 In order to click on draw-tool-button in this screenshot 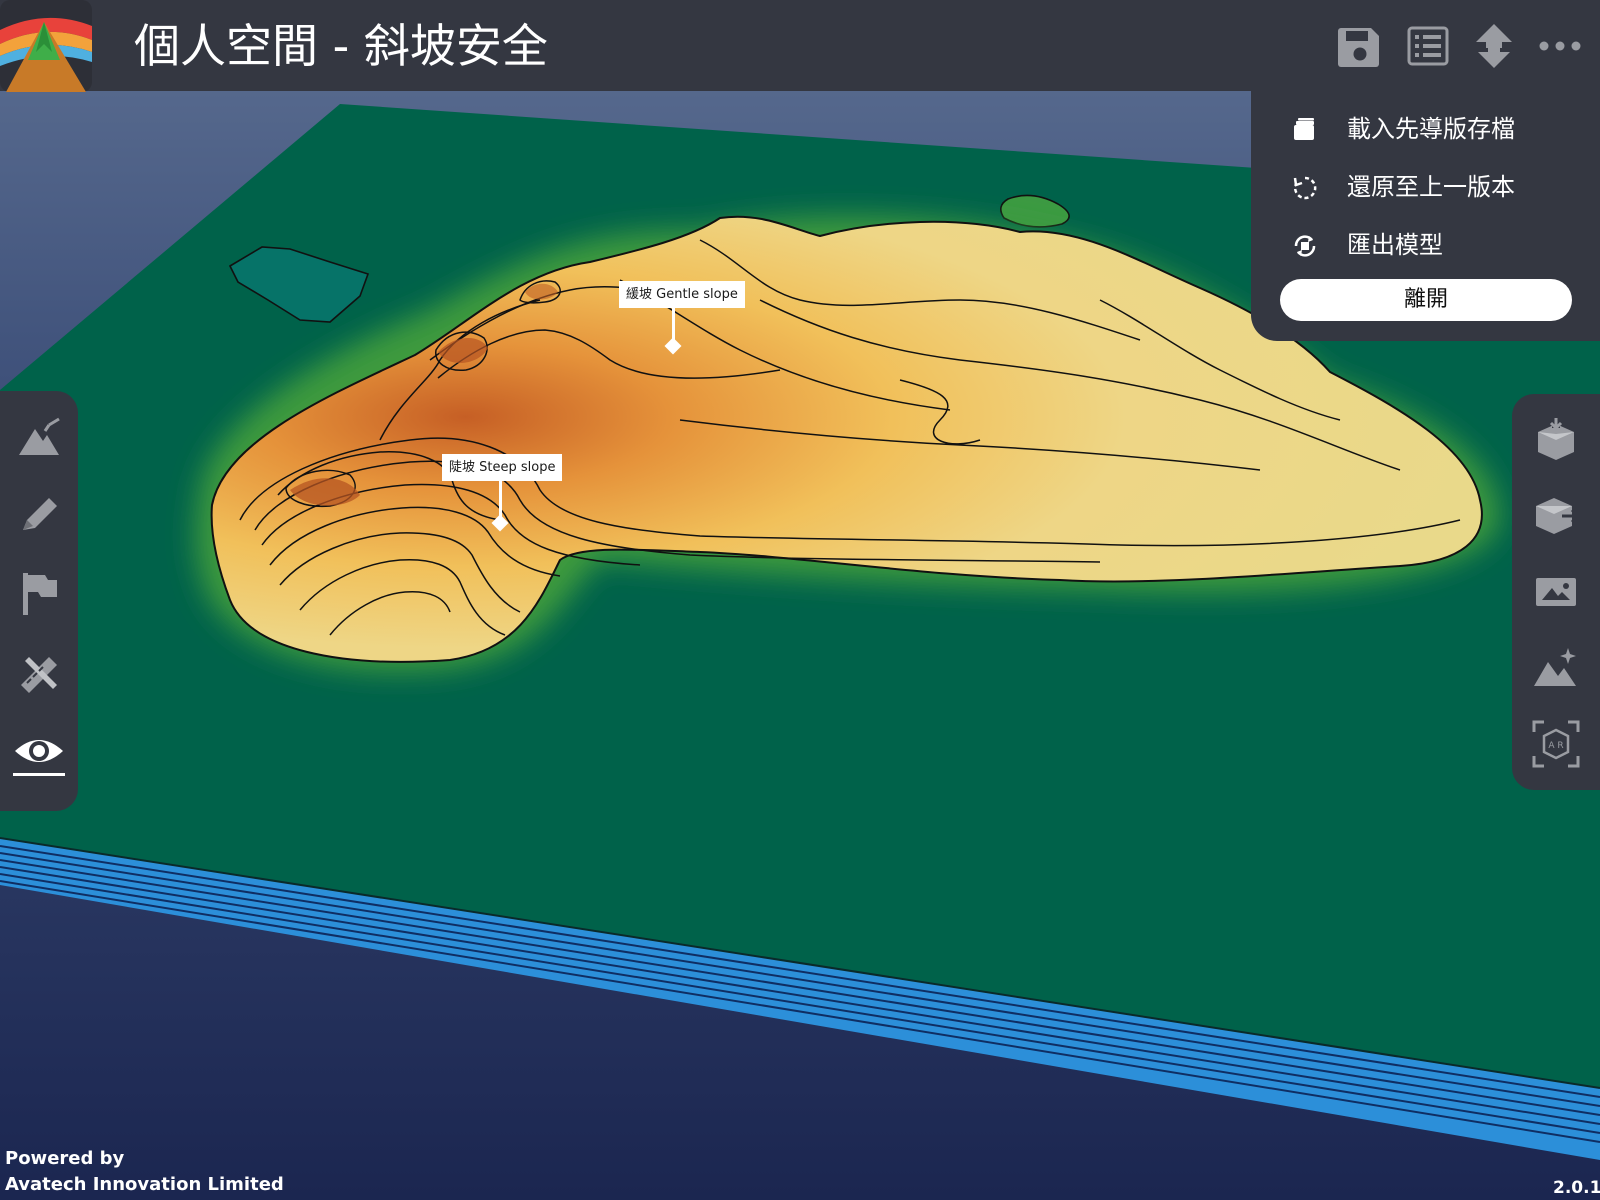, I will do `click(39, 514)`.